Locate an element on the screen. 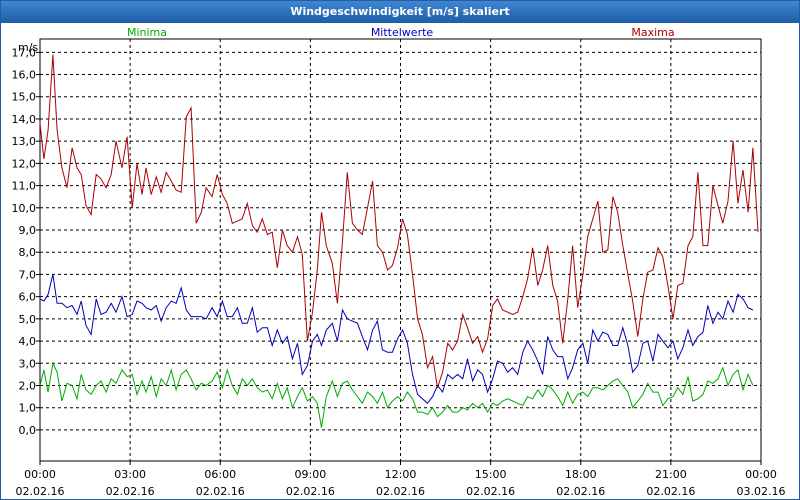 Image resolution: width=800 pixels, height=500 pixels. series-line-minima is located at coordinates (396, 394).